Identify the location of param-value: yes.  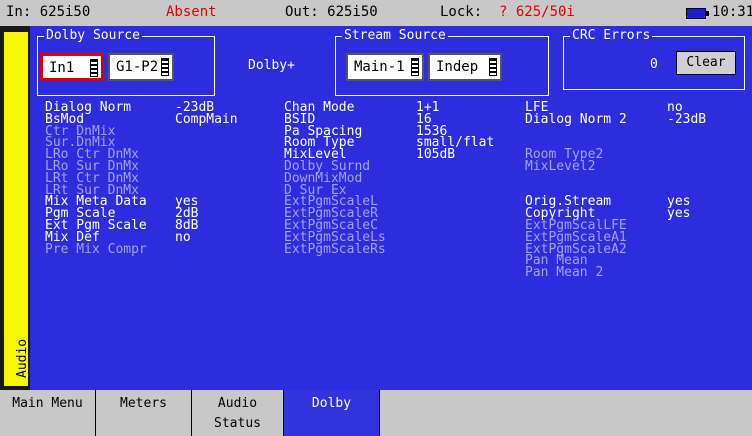
(679, 213).